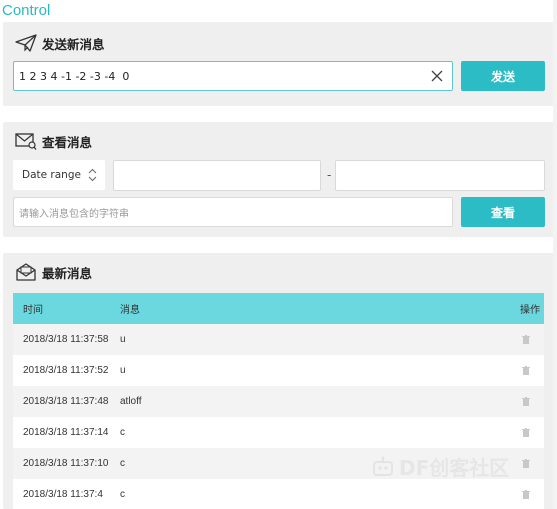 This screenshot has width=557, height=509. I want to click on page-title: Control, so click(26, 10).